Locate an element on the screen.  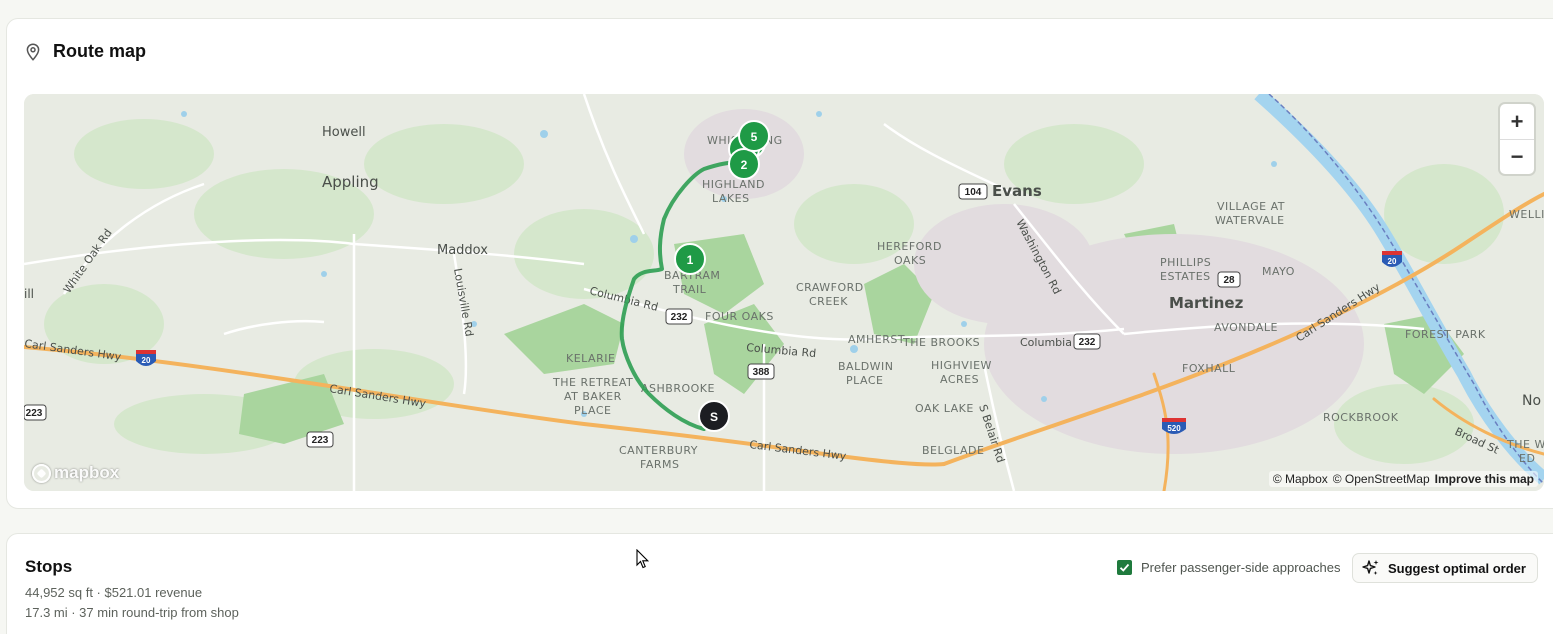
place-canterbury: CANTERBURY is located at coordinates (658, 450).